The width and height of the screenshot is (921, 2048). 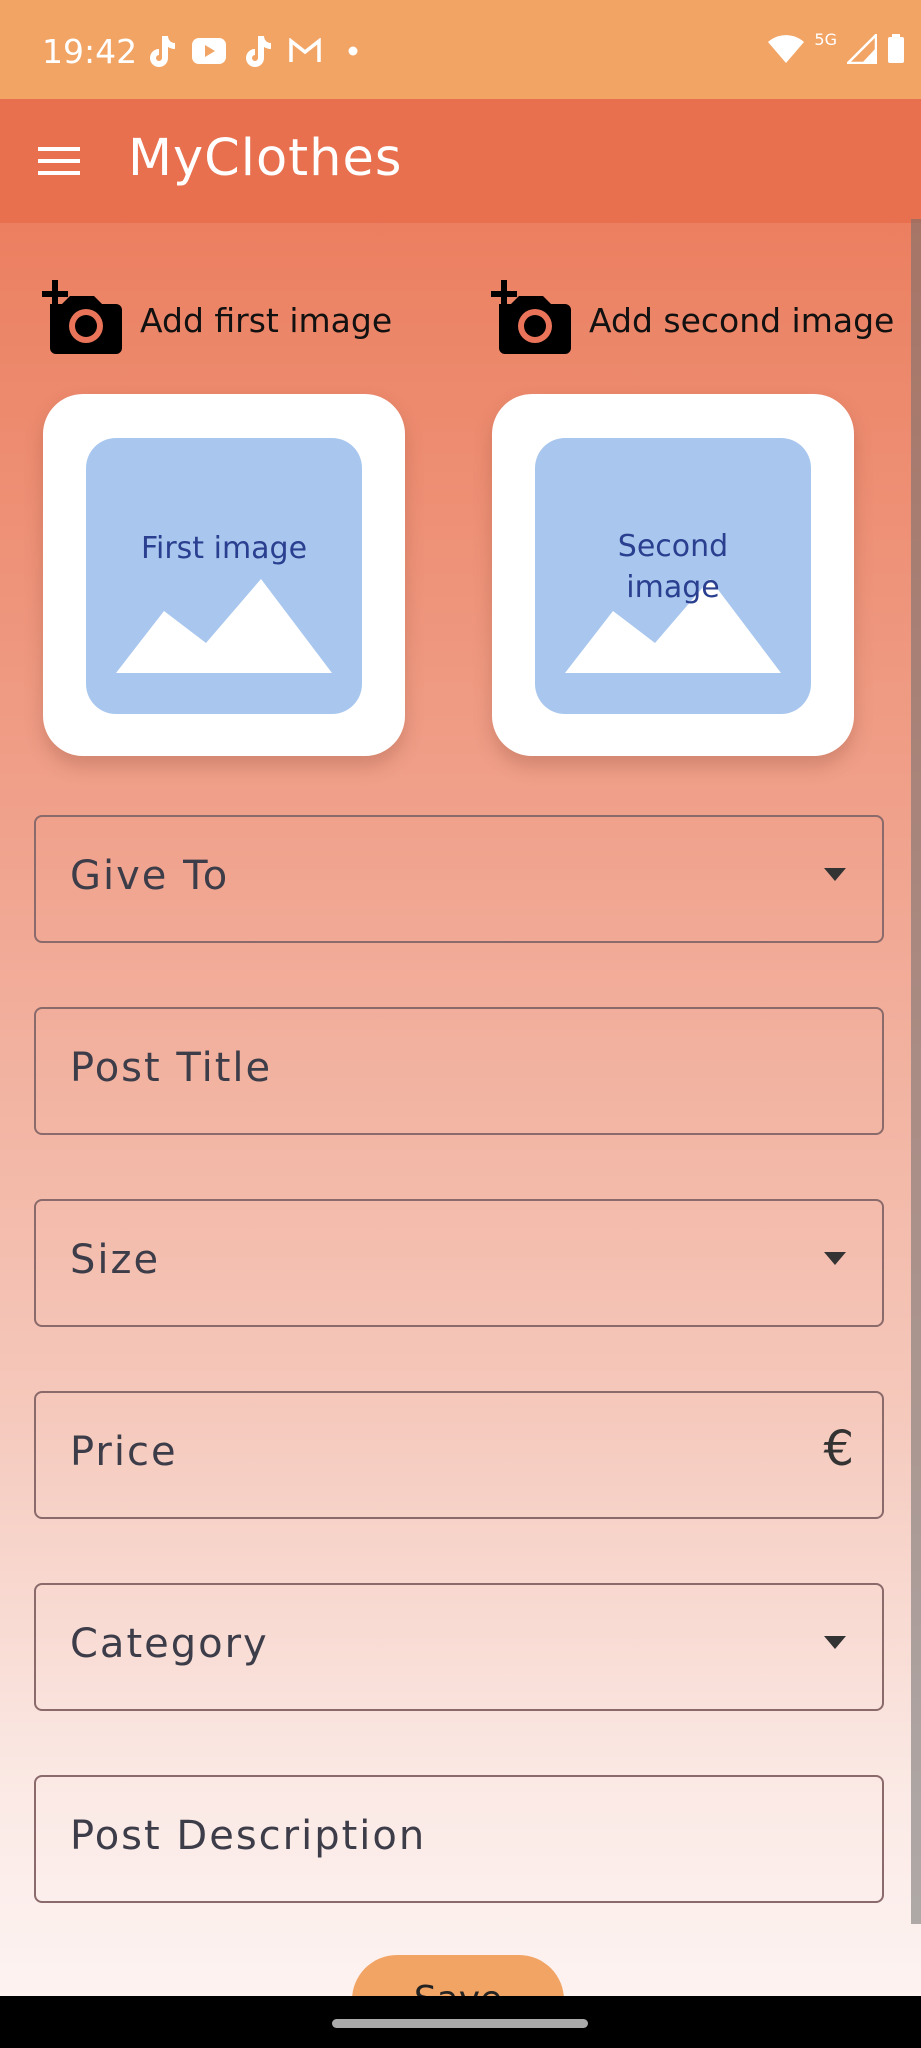 I want to click on app-title: MyClothes, so click(x=265, y=158).